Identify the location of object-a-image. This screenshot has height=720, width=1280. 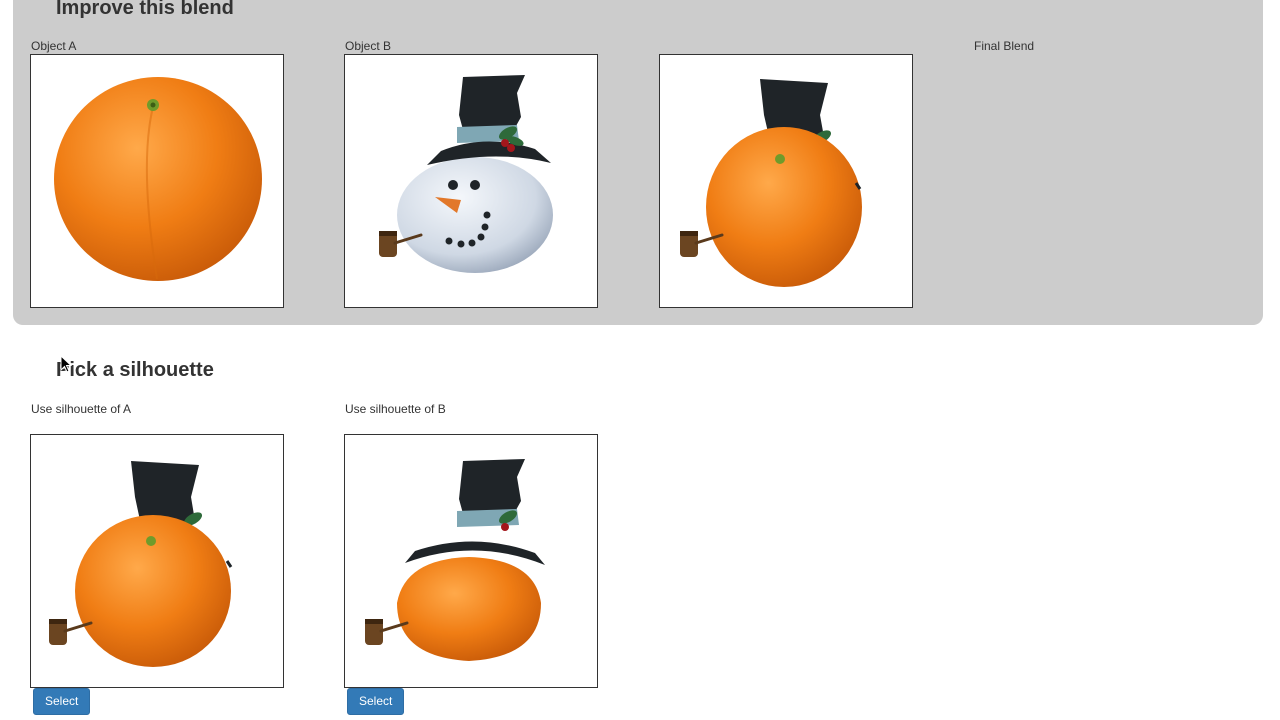
(157, 181).